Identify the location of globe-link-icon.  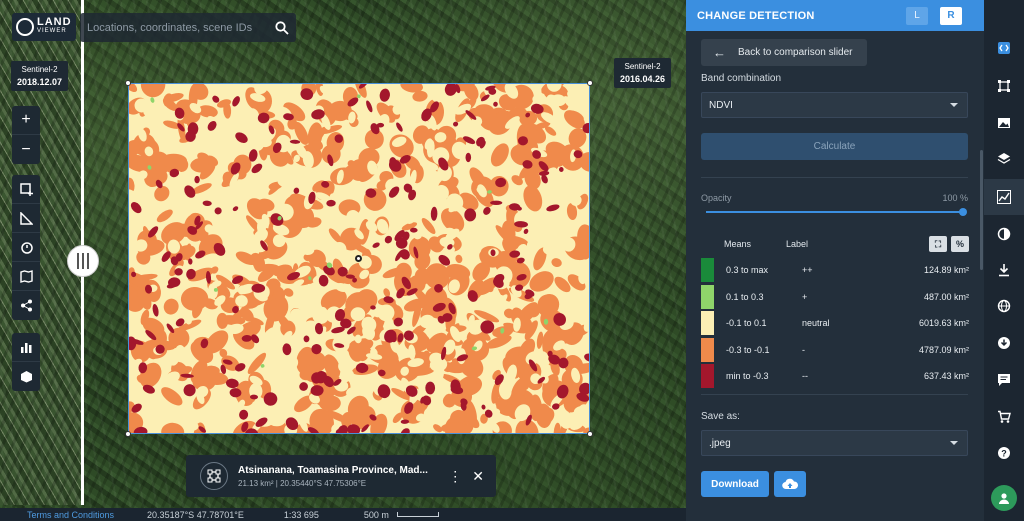
(1004, 306).